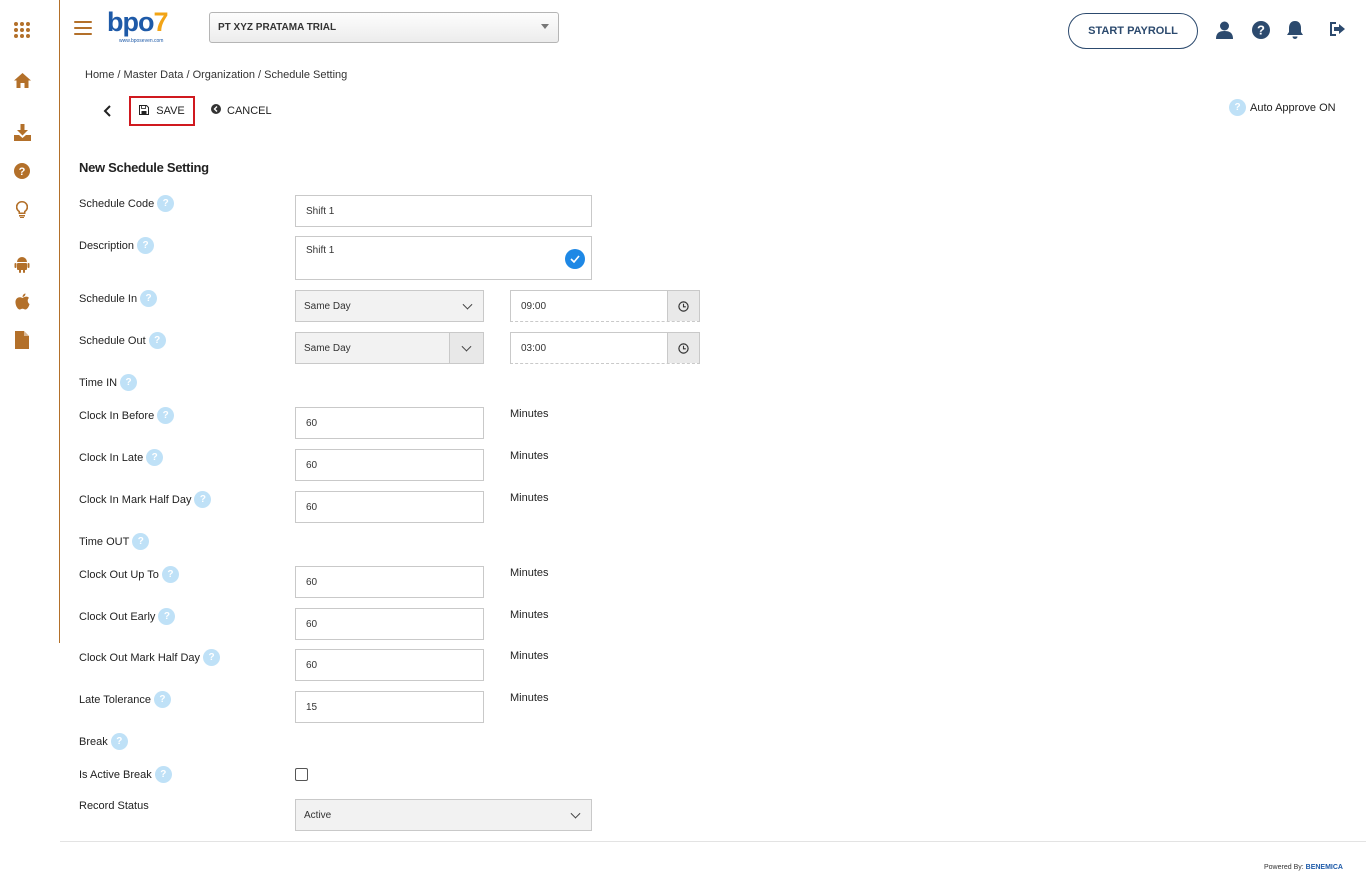  Describe the element at coordinates (534, 348) in the screenshot. I see `schedule-out-time-value: 03:00` at that location.